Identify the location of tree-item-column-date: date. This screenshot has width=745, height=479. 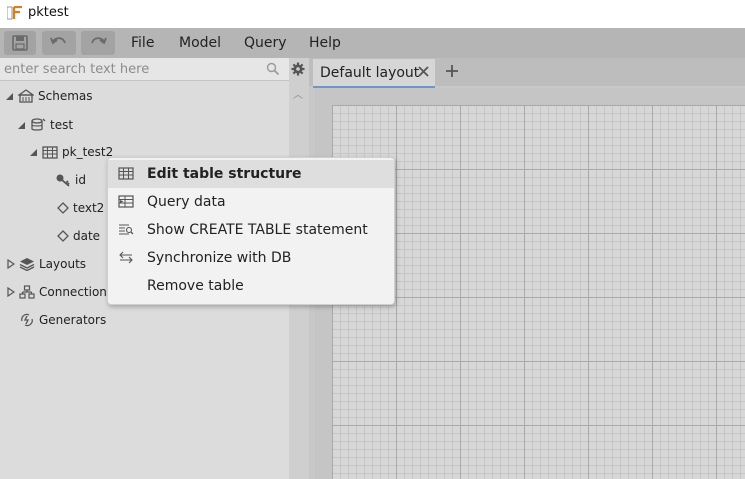
(78, 236).